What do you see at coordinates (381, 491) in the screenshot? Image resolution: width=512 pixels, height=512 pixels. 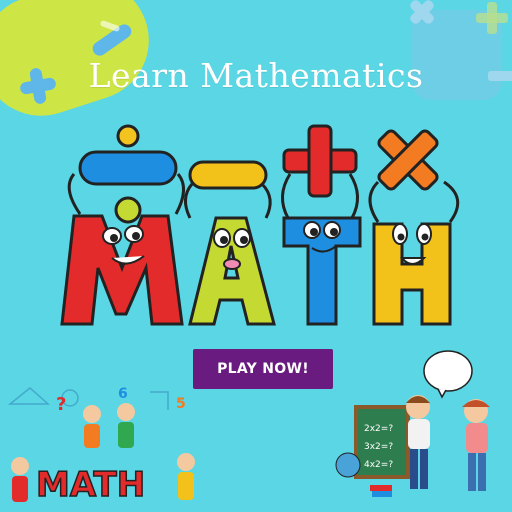 I see `books-icon` at bounding box center [381, 491].